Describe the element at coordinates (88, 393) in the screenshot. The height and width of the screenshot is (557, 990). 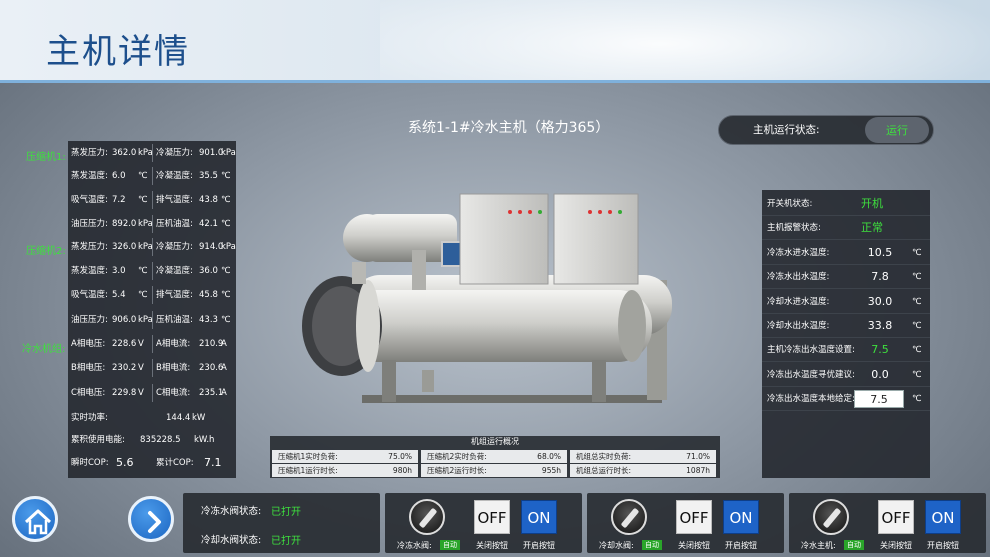
I see `param-label: C相电压:` at that location.